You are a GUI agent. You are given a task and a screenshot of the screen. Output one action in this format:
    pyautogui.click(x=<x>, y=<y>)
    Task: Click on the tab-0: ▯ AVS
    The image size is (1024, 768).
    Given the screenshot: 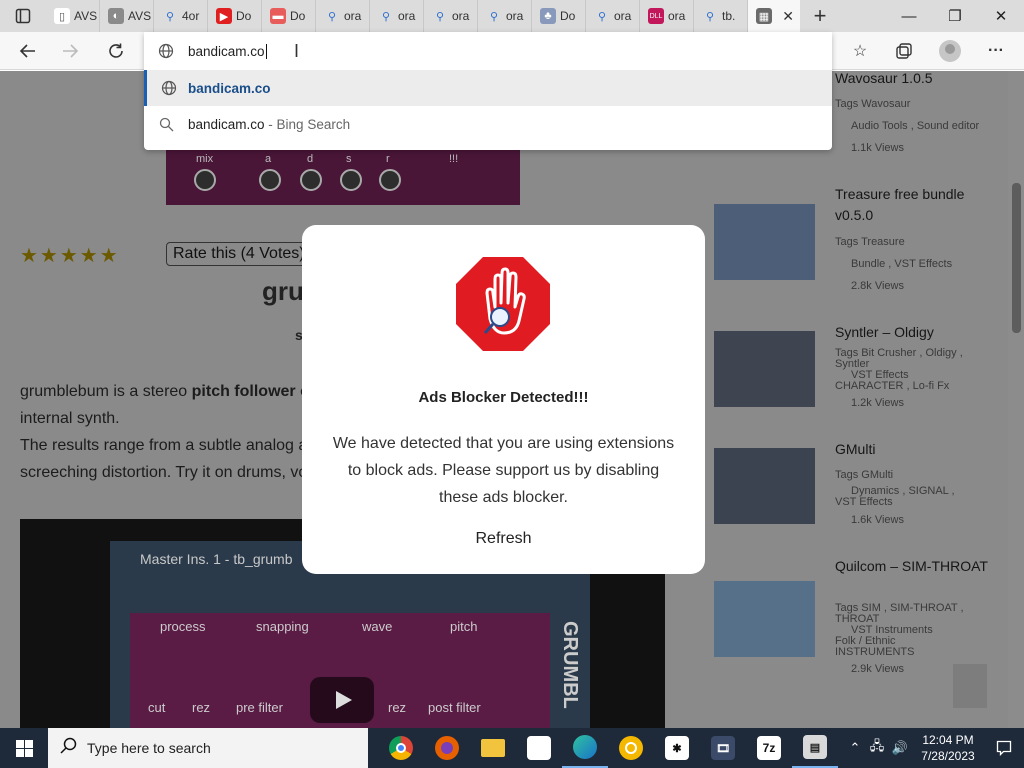 What is the action you would take?
    pyautogui.click(x=73, y=16)
    